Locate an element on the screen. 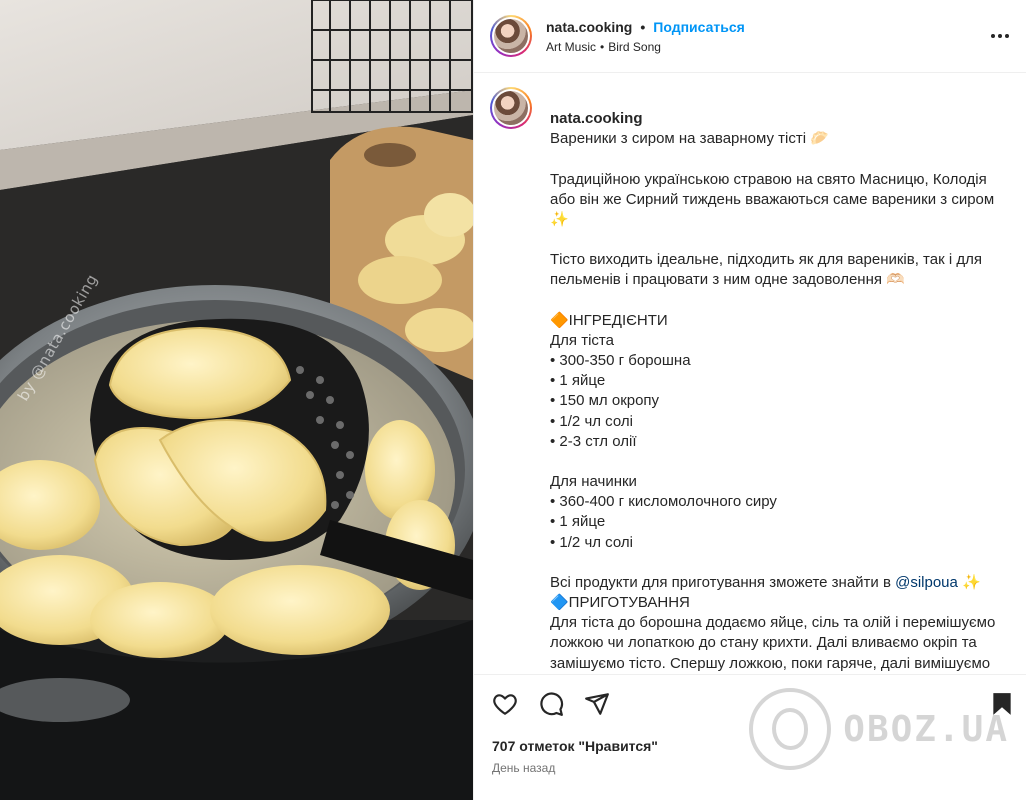 This screenshot has width=1026, height=800. dough-item: • 150 мл окропу is located at coordinates (605, 401).